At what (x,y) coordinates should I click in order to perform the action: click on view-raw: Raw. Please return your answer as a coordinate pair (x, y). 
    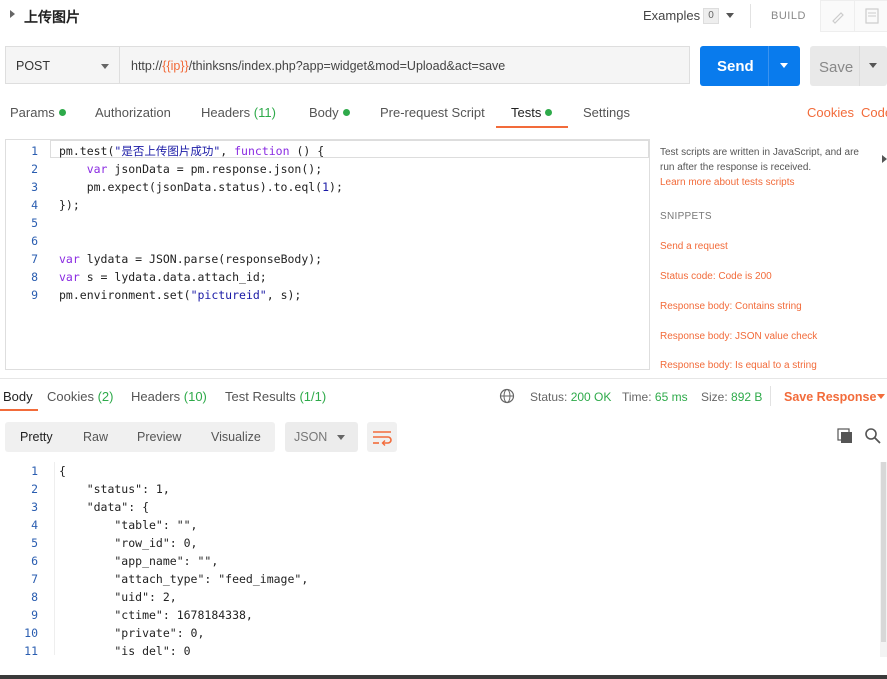
    Looking at the image, I should click on (95, 437).